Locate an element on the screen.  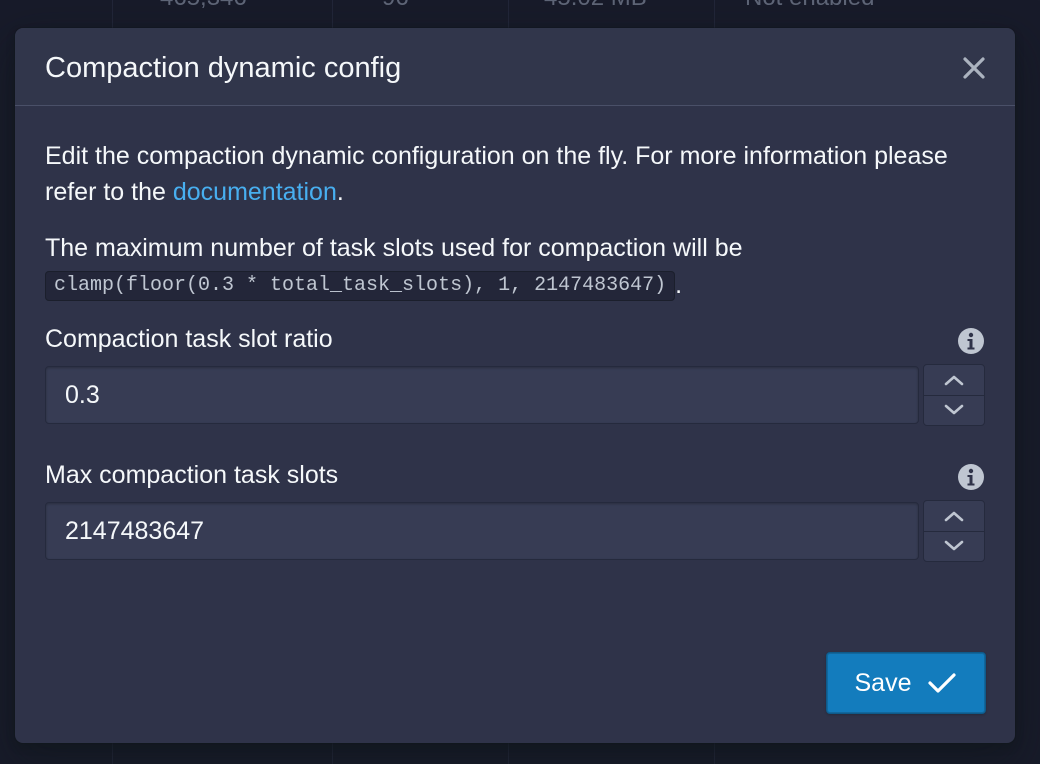
dialog-header: Compaction dynamic config is located at coordinates (515, 67).